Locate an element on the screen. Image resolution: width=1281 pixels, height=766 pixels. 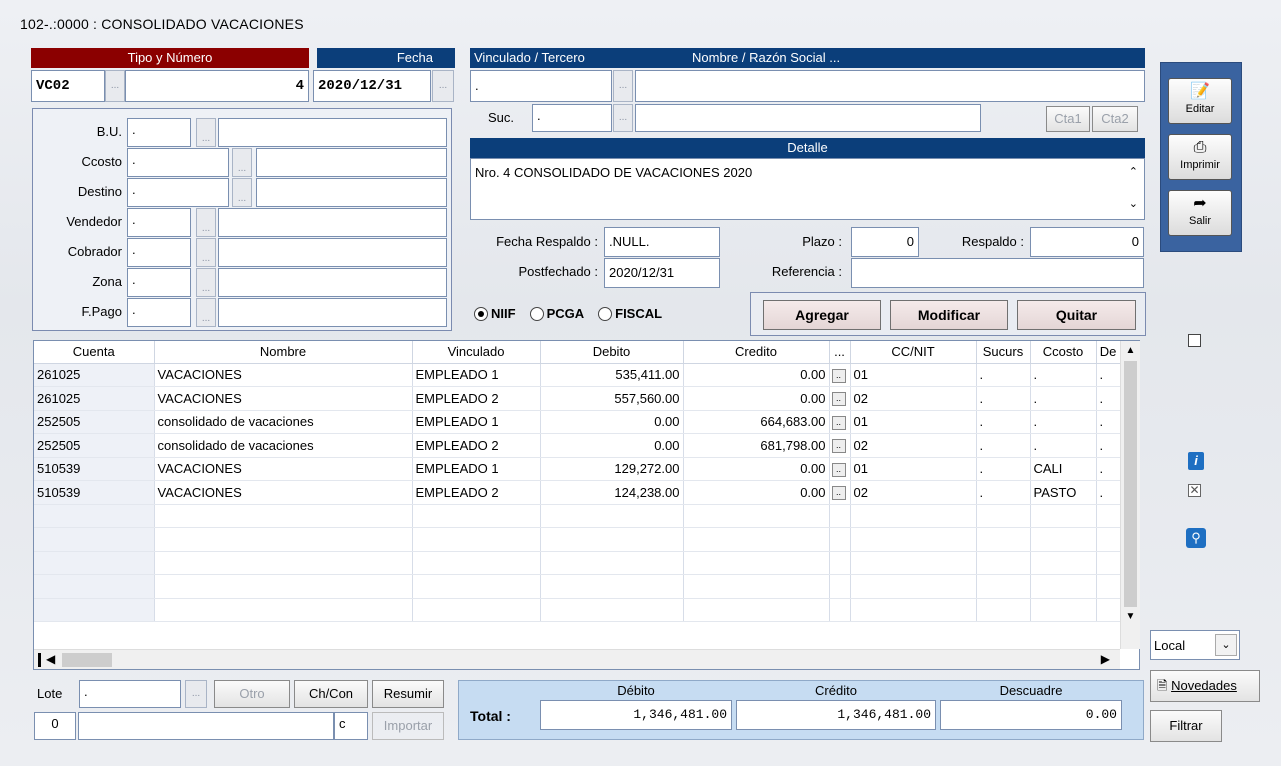
column-header: Credito is located at coordinates (756, 352).